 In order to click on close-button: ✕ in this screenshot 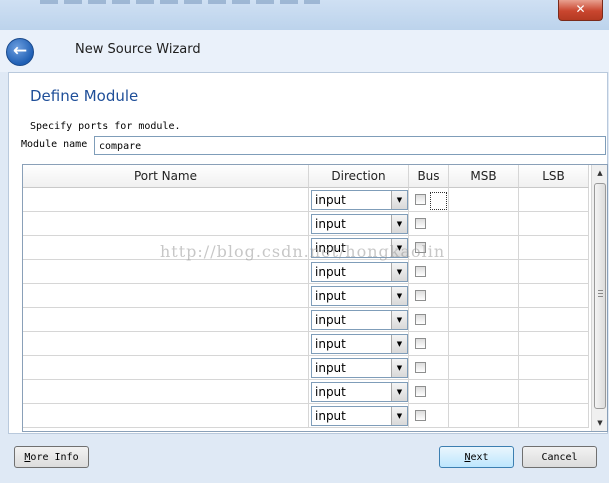, I will do `click(580, 10)`.